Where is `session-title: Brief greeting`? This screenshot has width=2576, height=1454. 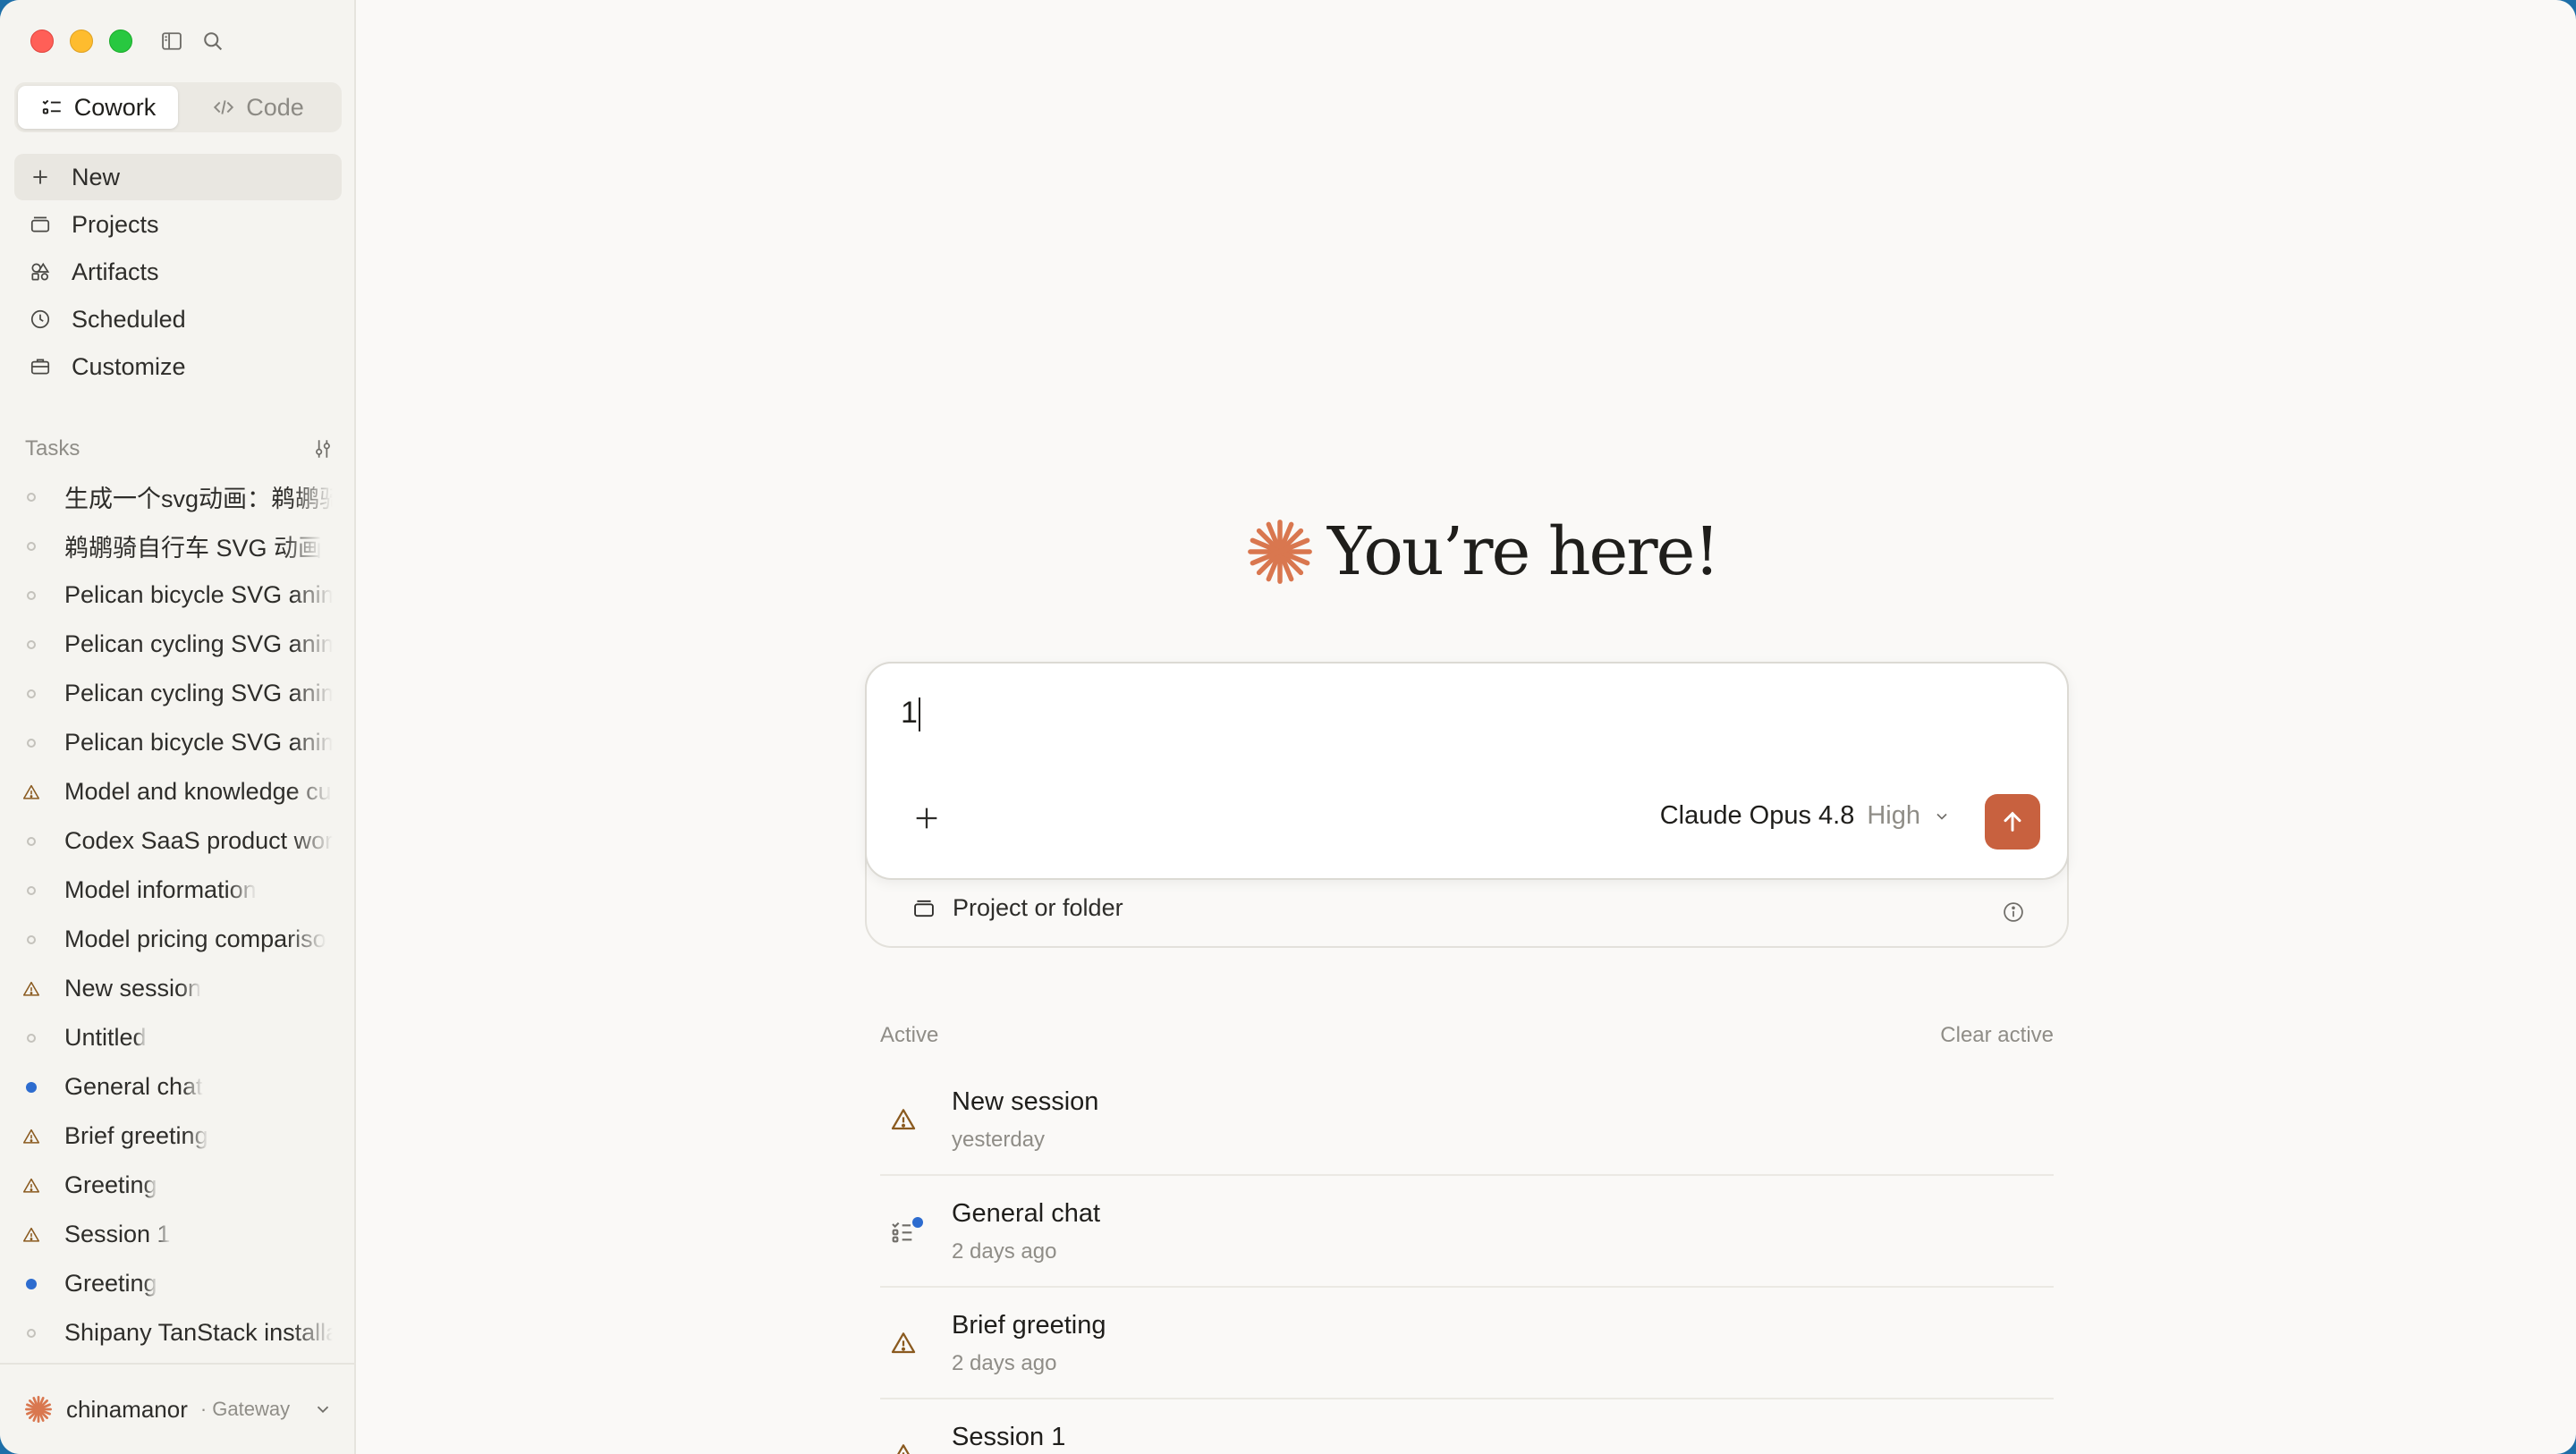
session-title: Brief greeting is located at coordinates (1029, 1325).